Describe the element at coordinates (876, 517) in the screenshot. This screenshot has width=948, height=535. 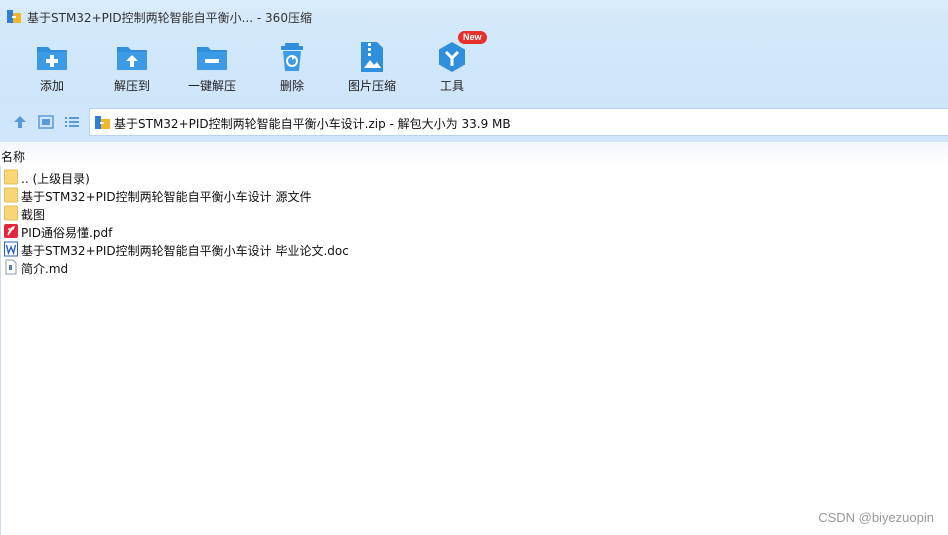
I see `watermark: CSDN @biyezuopin` at that location.